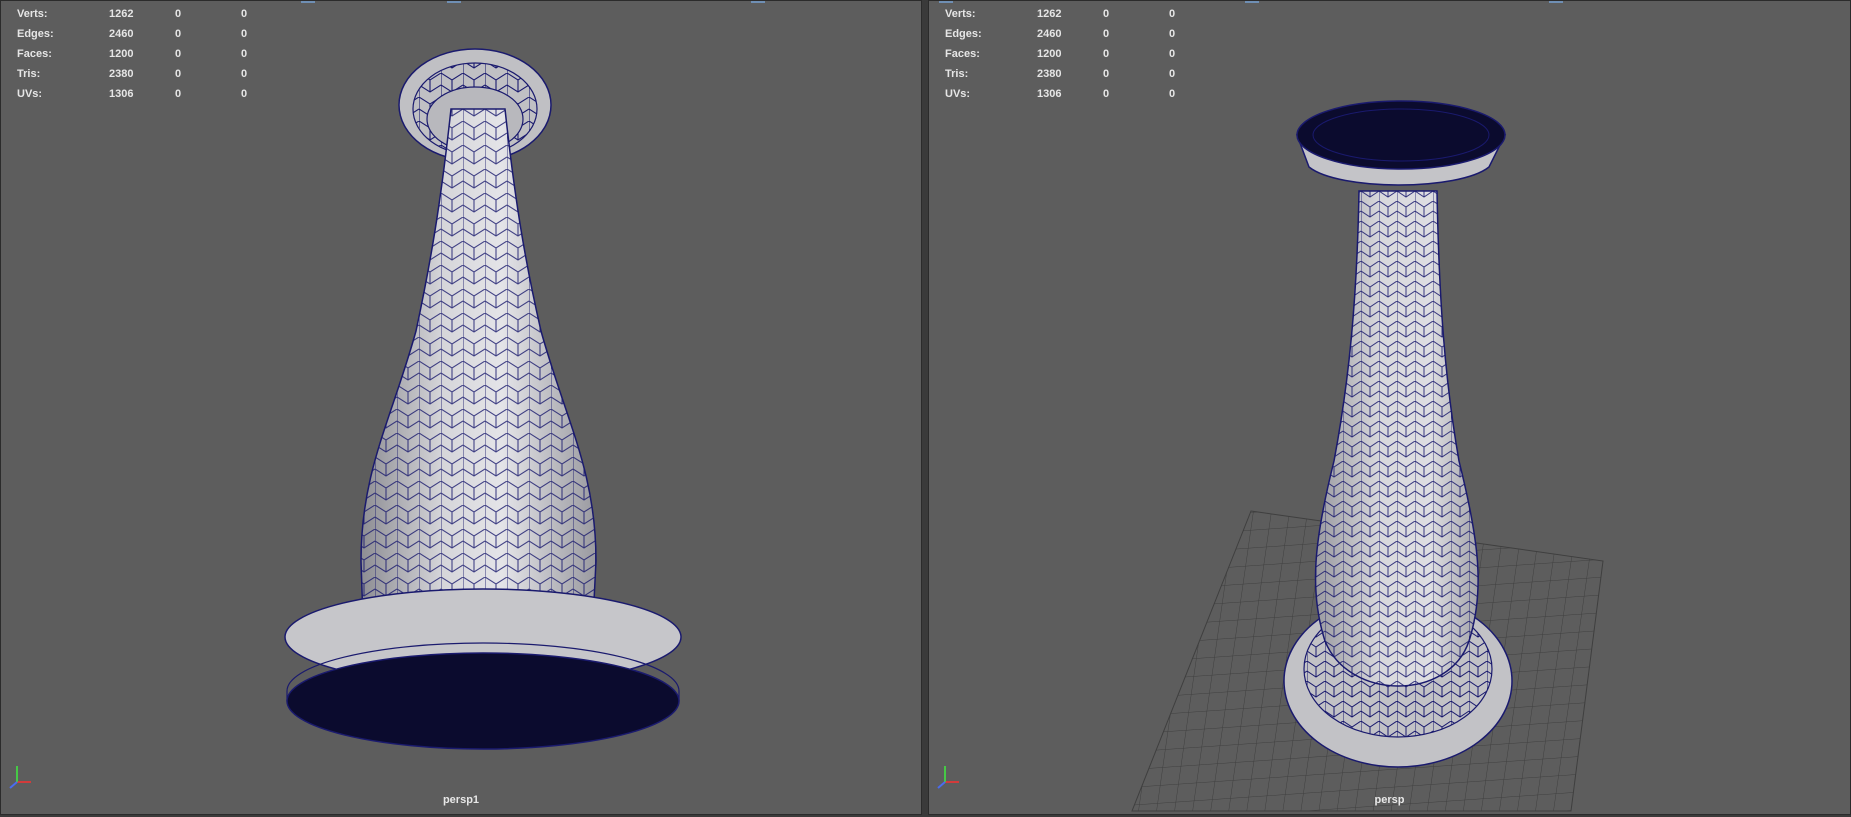 Image resolution: width=1851 pixels, height=817 pixels. What do you see at coordinates (1389, 800) in the screenshot?
I see `camera-label: persp` at bounding box center [1389, 800].